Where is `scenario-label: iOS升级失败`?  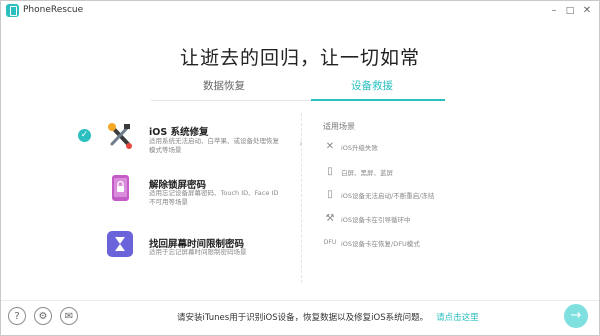
scenario-label: iOS升级失败 is located at coordinates (360, 148).